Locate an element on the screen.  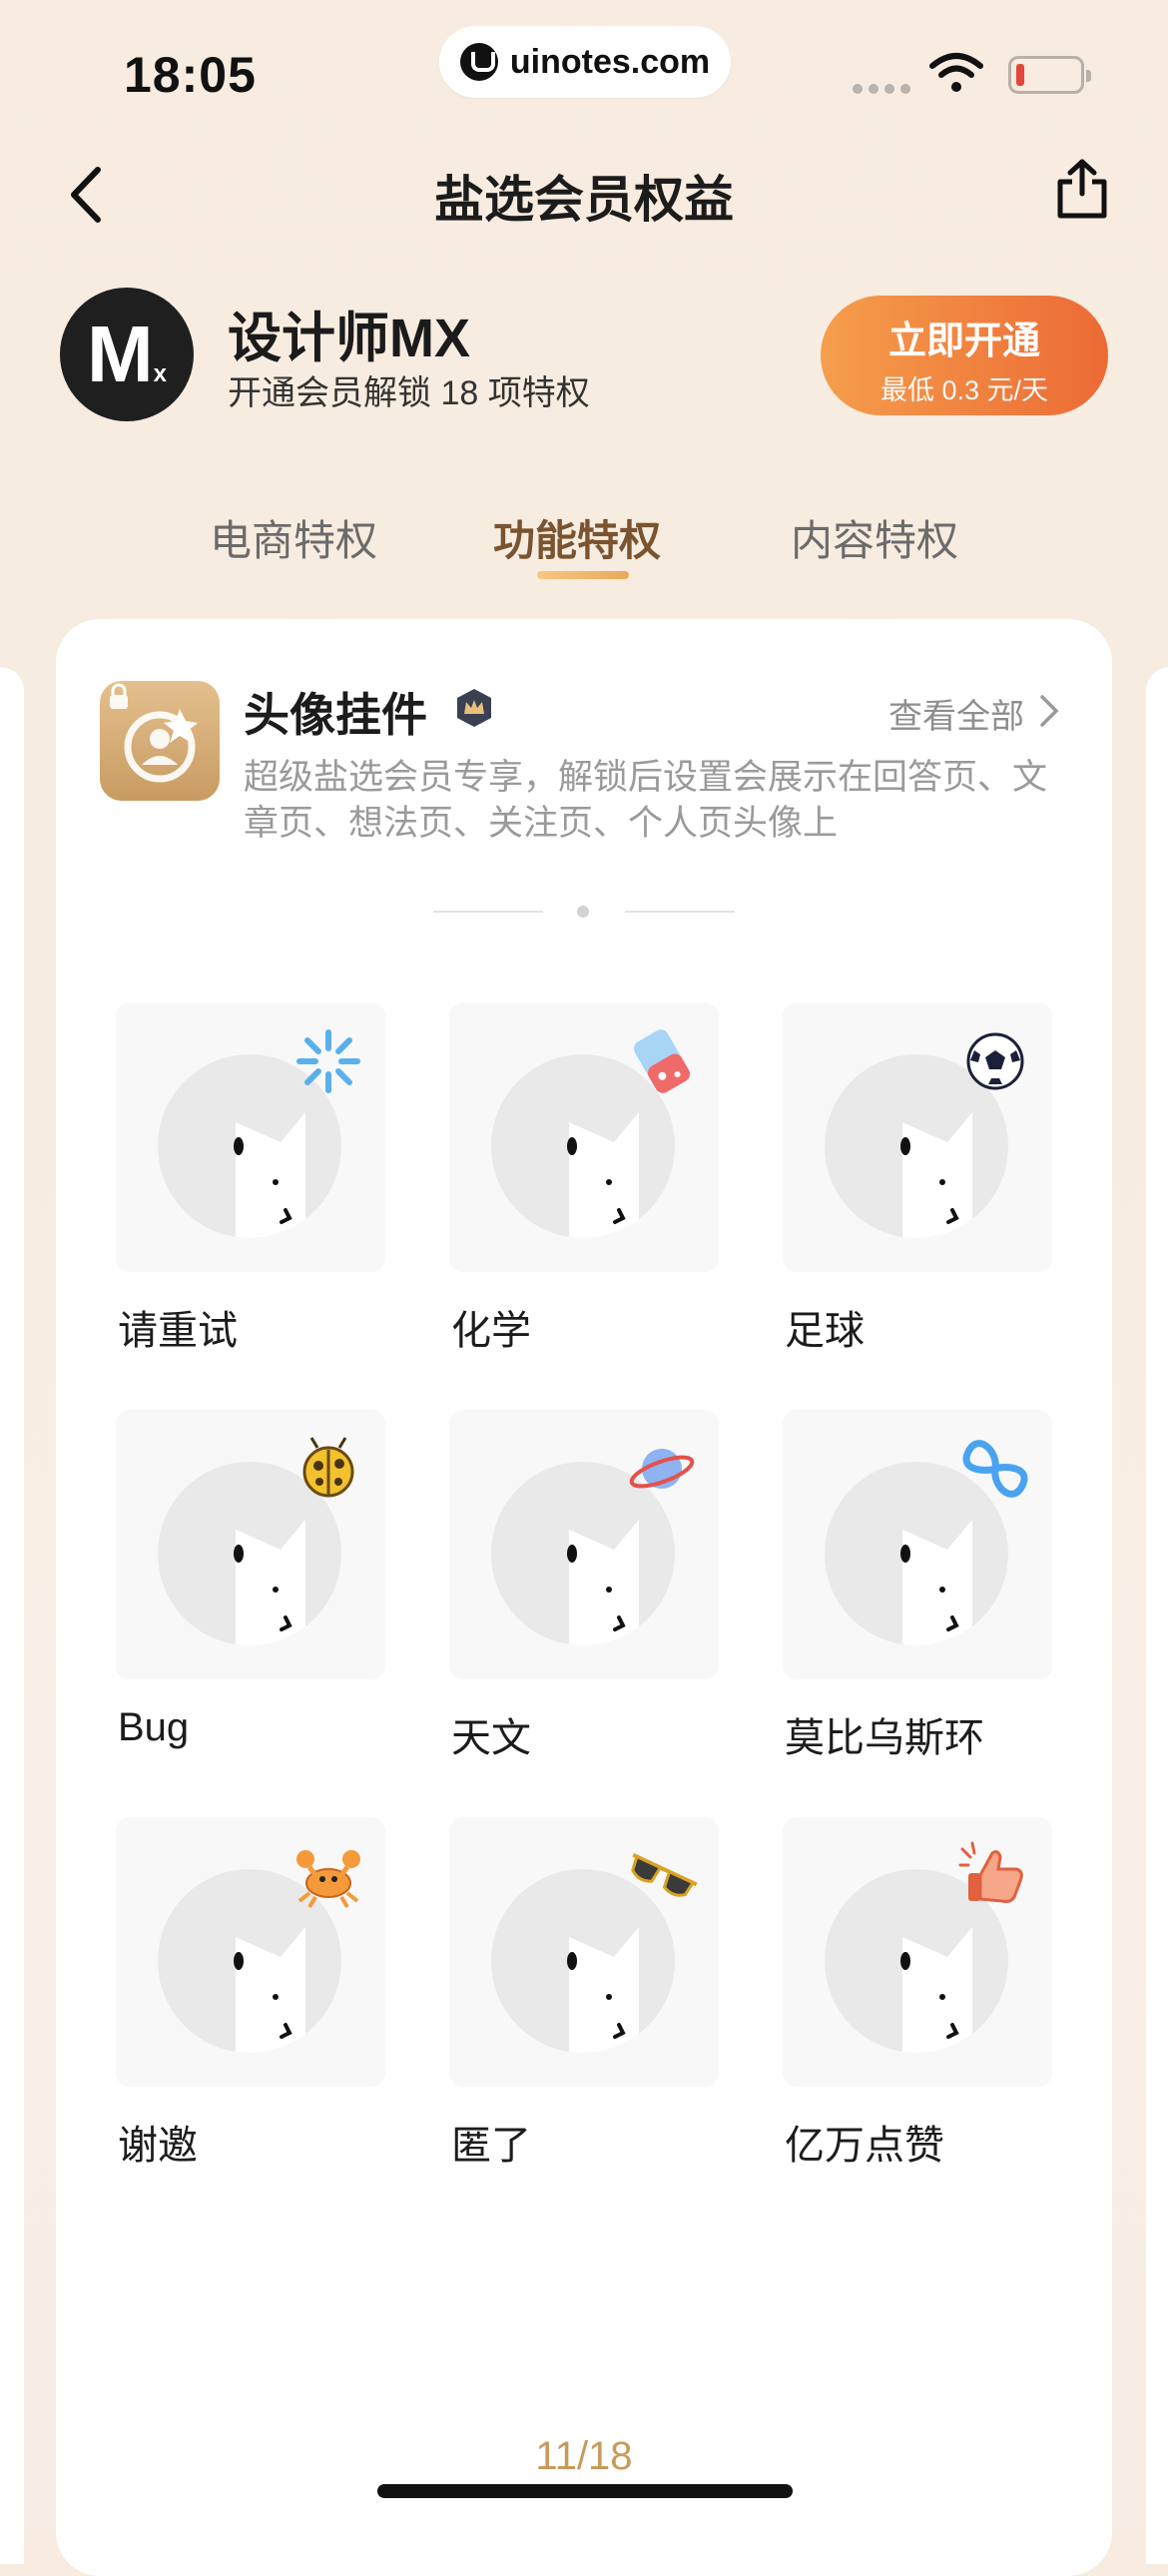
pendant-label: 足球 is located at coordinates (825, 1331).